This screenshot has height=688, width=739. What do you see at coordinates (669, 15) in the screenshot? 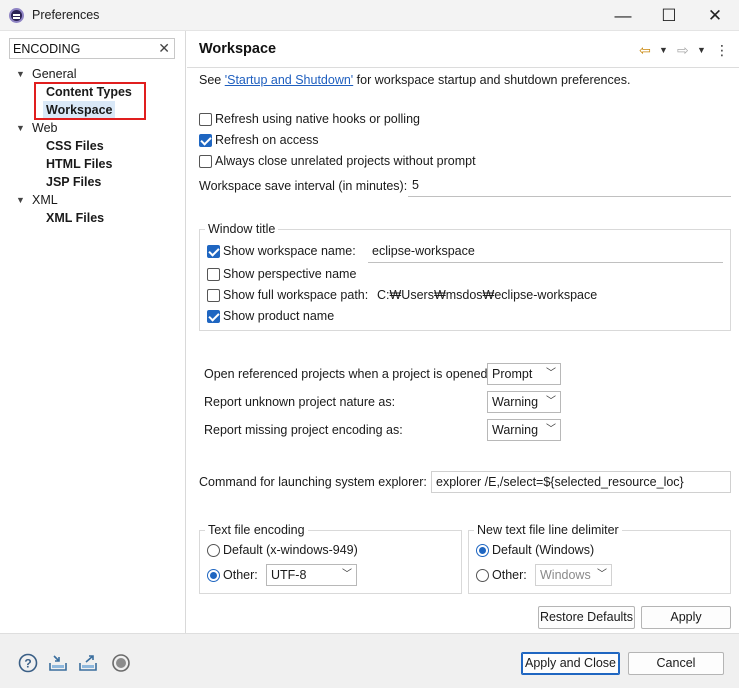
I see `maximize-button: ☐` at bounding box center [669, 15].